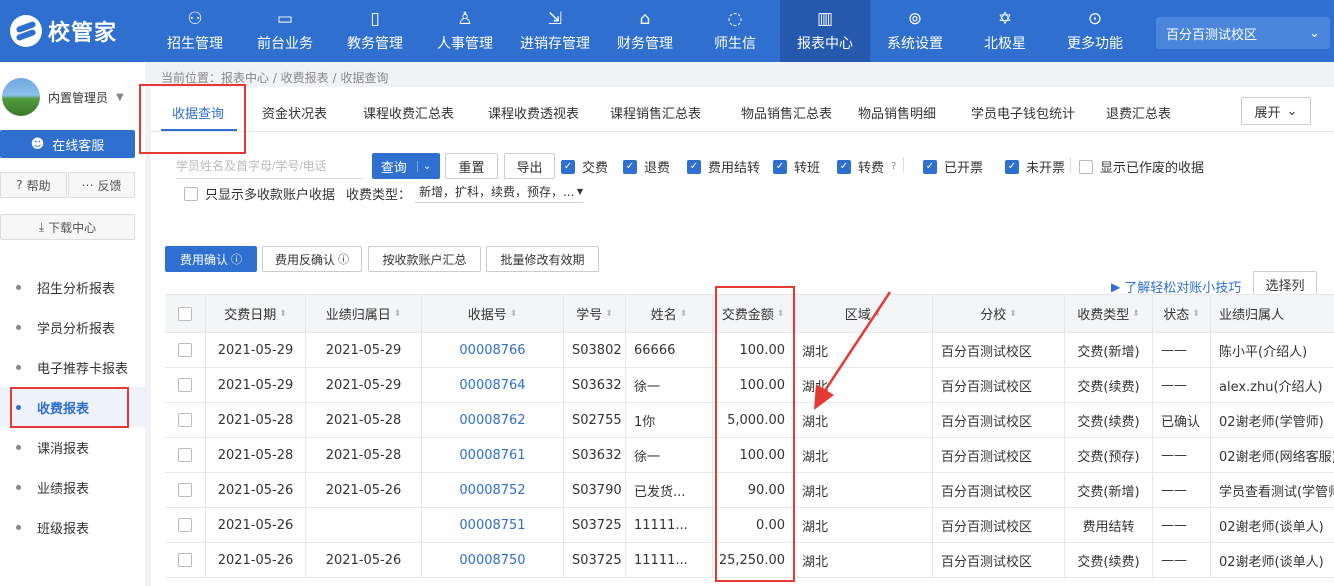 This screenshot has height=586, width=1334. I want to click on tab-3: 课程收费透视表, so click(533, 112).